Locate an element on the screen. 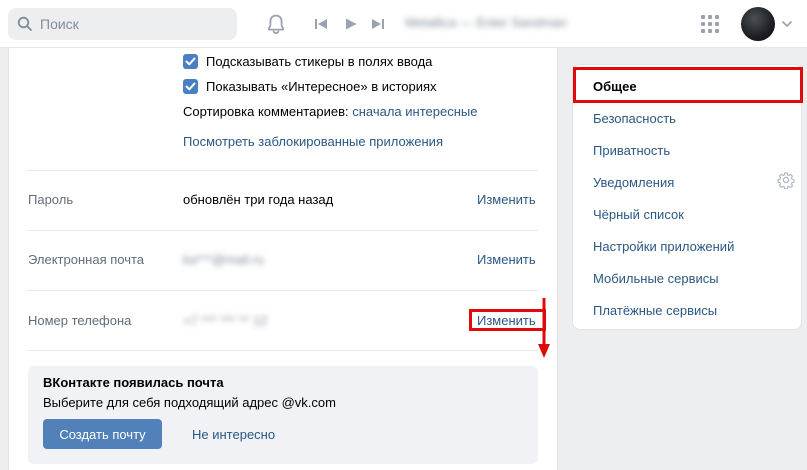 This screenshot has width=807, height=470. side-menu-item-mobile-services: Мобильные сервисы is located at coordinates (656, 278).